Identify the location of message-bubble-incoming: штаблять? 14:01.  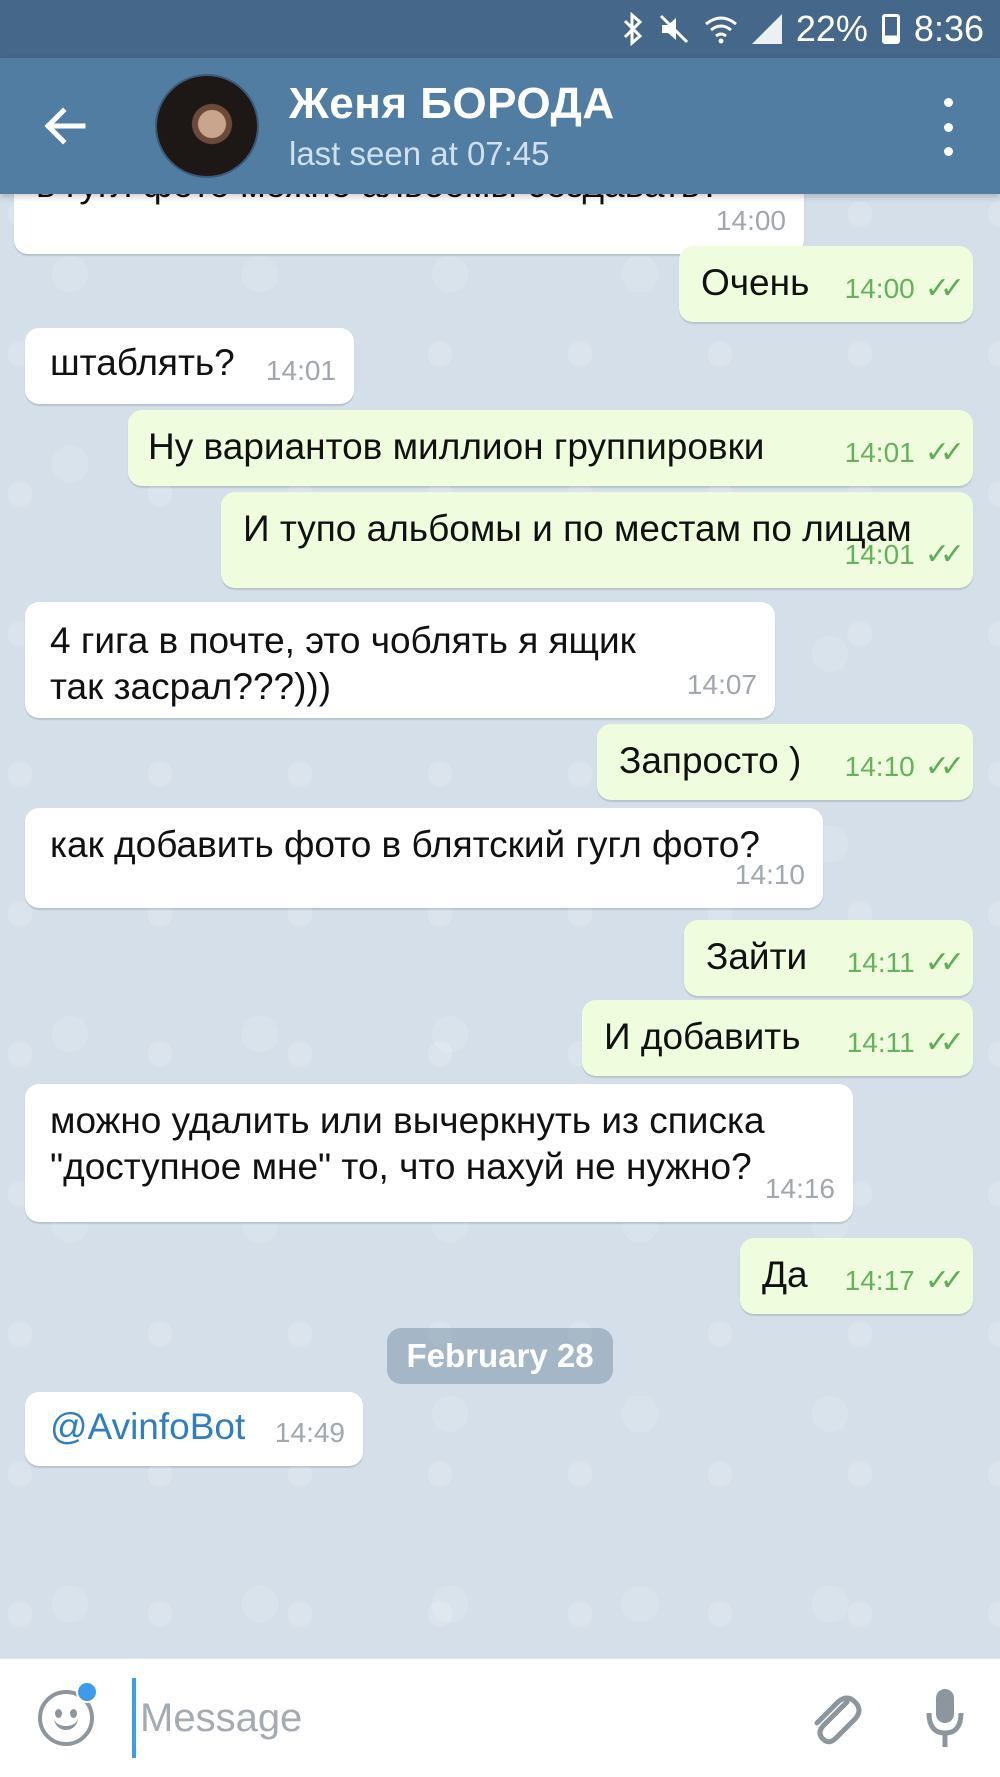
(189, 366).